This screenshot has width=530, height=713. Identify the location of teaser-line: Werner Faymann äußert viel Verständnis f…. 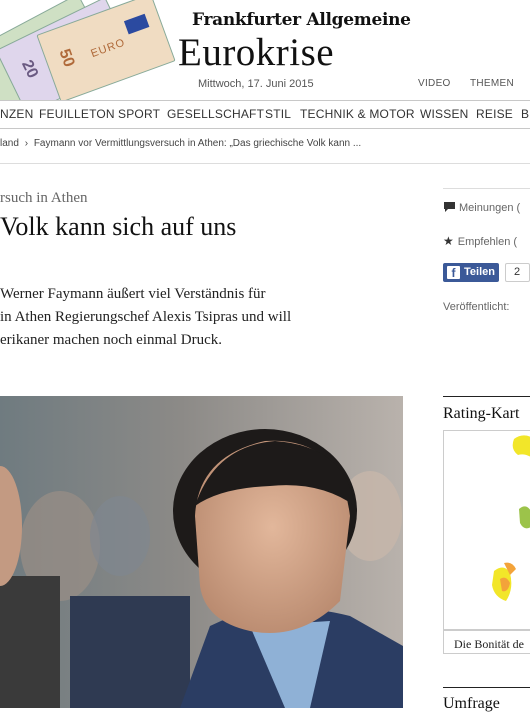
(133, 294).